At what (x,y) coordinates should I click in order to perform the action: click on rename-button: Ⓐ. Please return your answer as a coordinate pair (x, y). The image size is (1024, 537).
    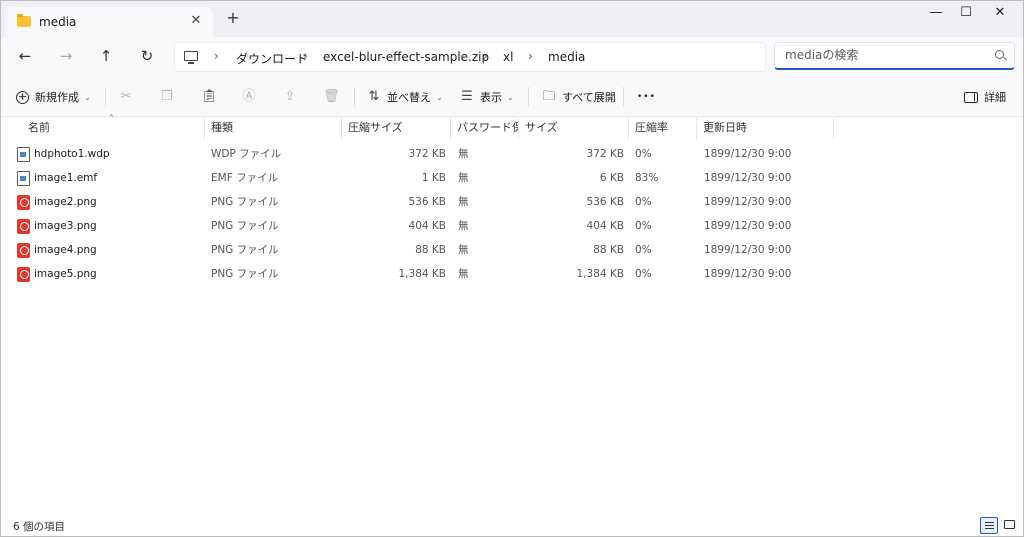
    Looking at the image, I should click on (249, 97).